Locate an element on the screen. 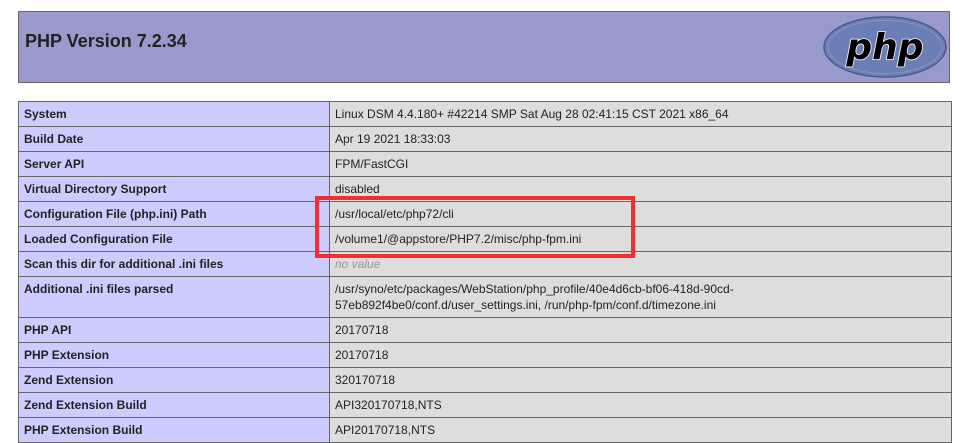 This screenshot has height=443, width=965. table-row: Build Date Apr 19 2021 18:33:03 is located at coordinates (485, 139).